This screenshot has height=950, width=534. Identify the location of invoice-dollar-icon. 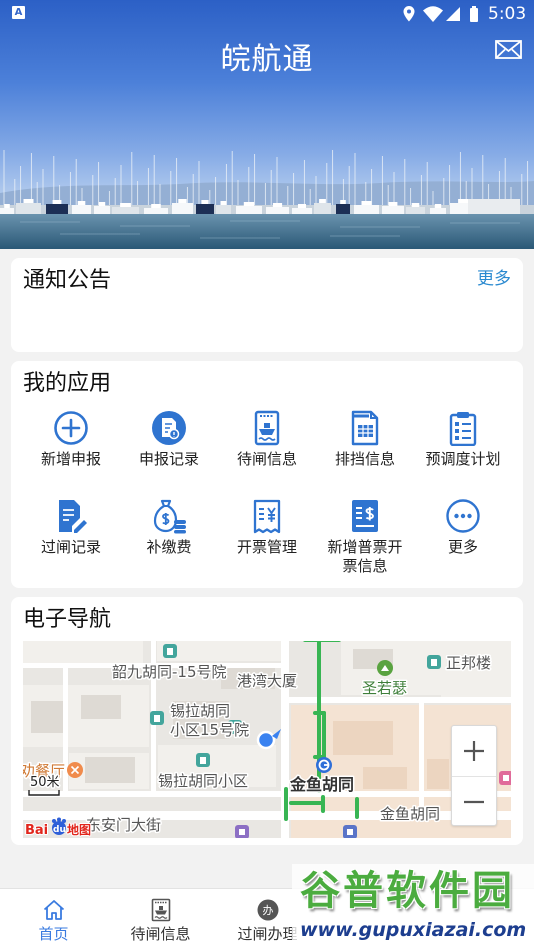
(365, 516).